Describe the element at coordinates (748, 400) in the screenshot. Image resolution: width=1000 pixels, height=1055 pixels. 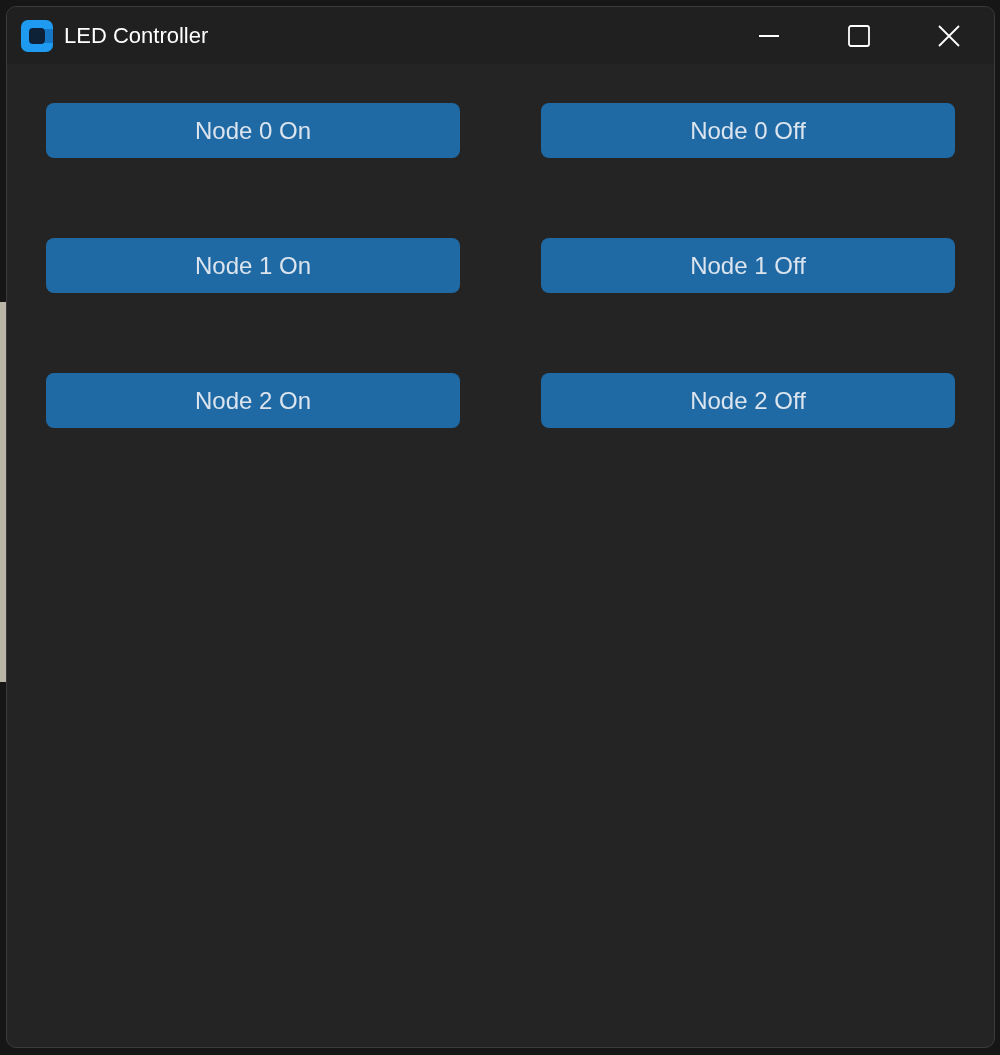
I see `node-button: Node 2 Off` at that location.